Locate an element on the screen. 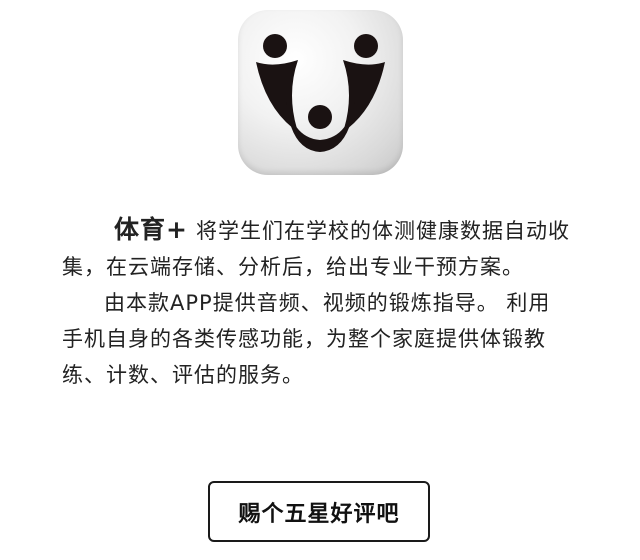  left-figure-head is located at coordinates (275, 46).